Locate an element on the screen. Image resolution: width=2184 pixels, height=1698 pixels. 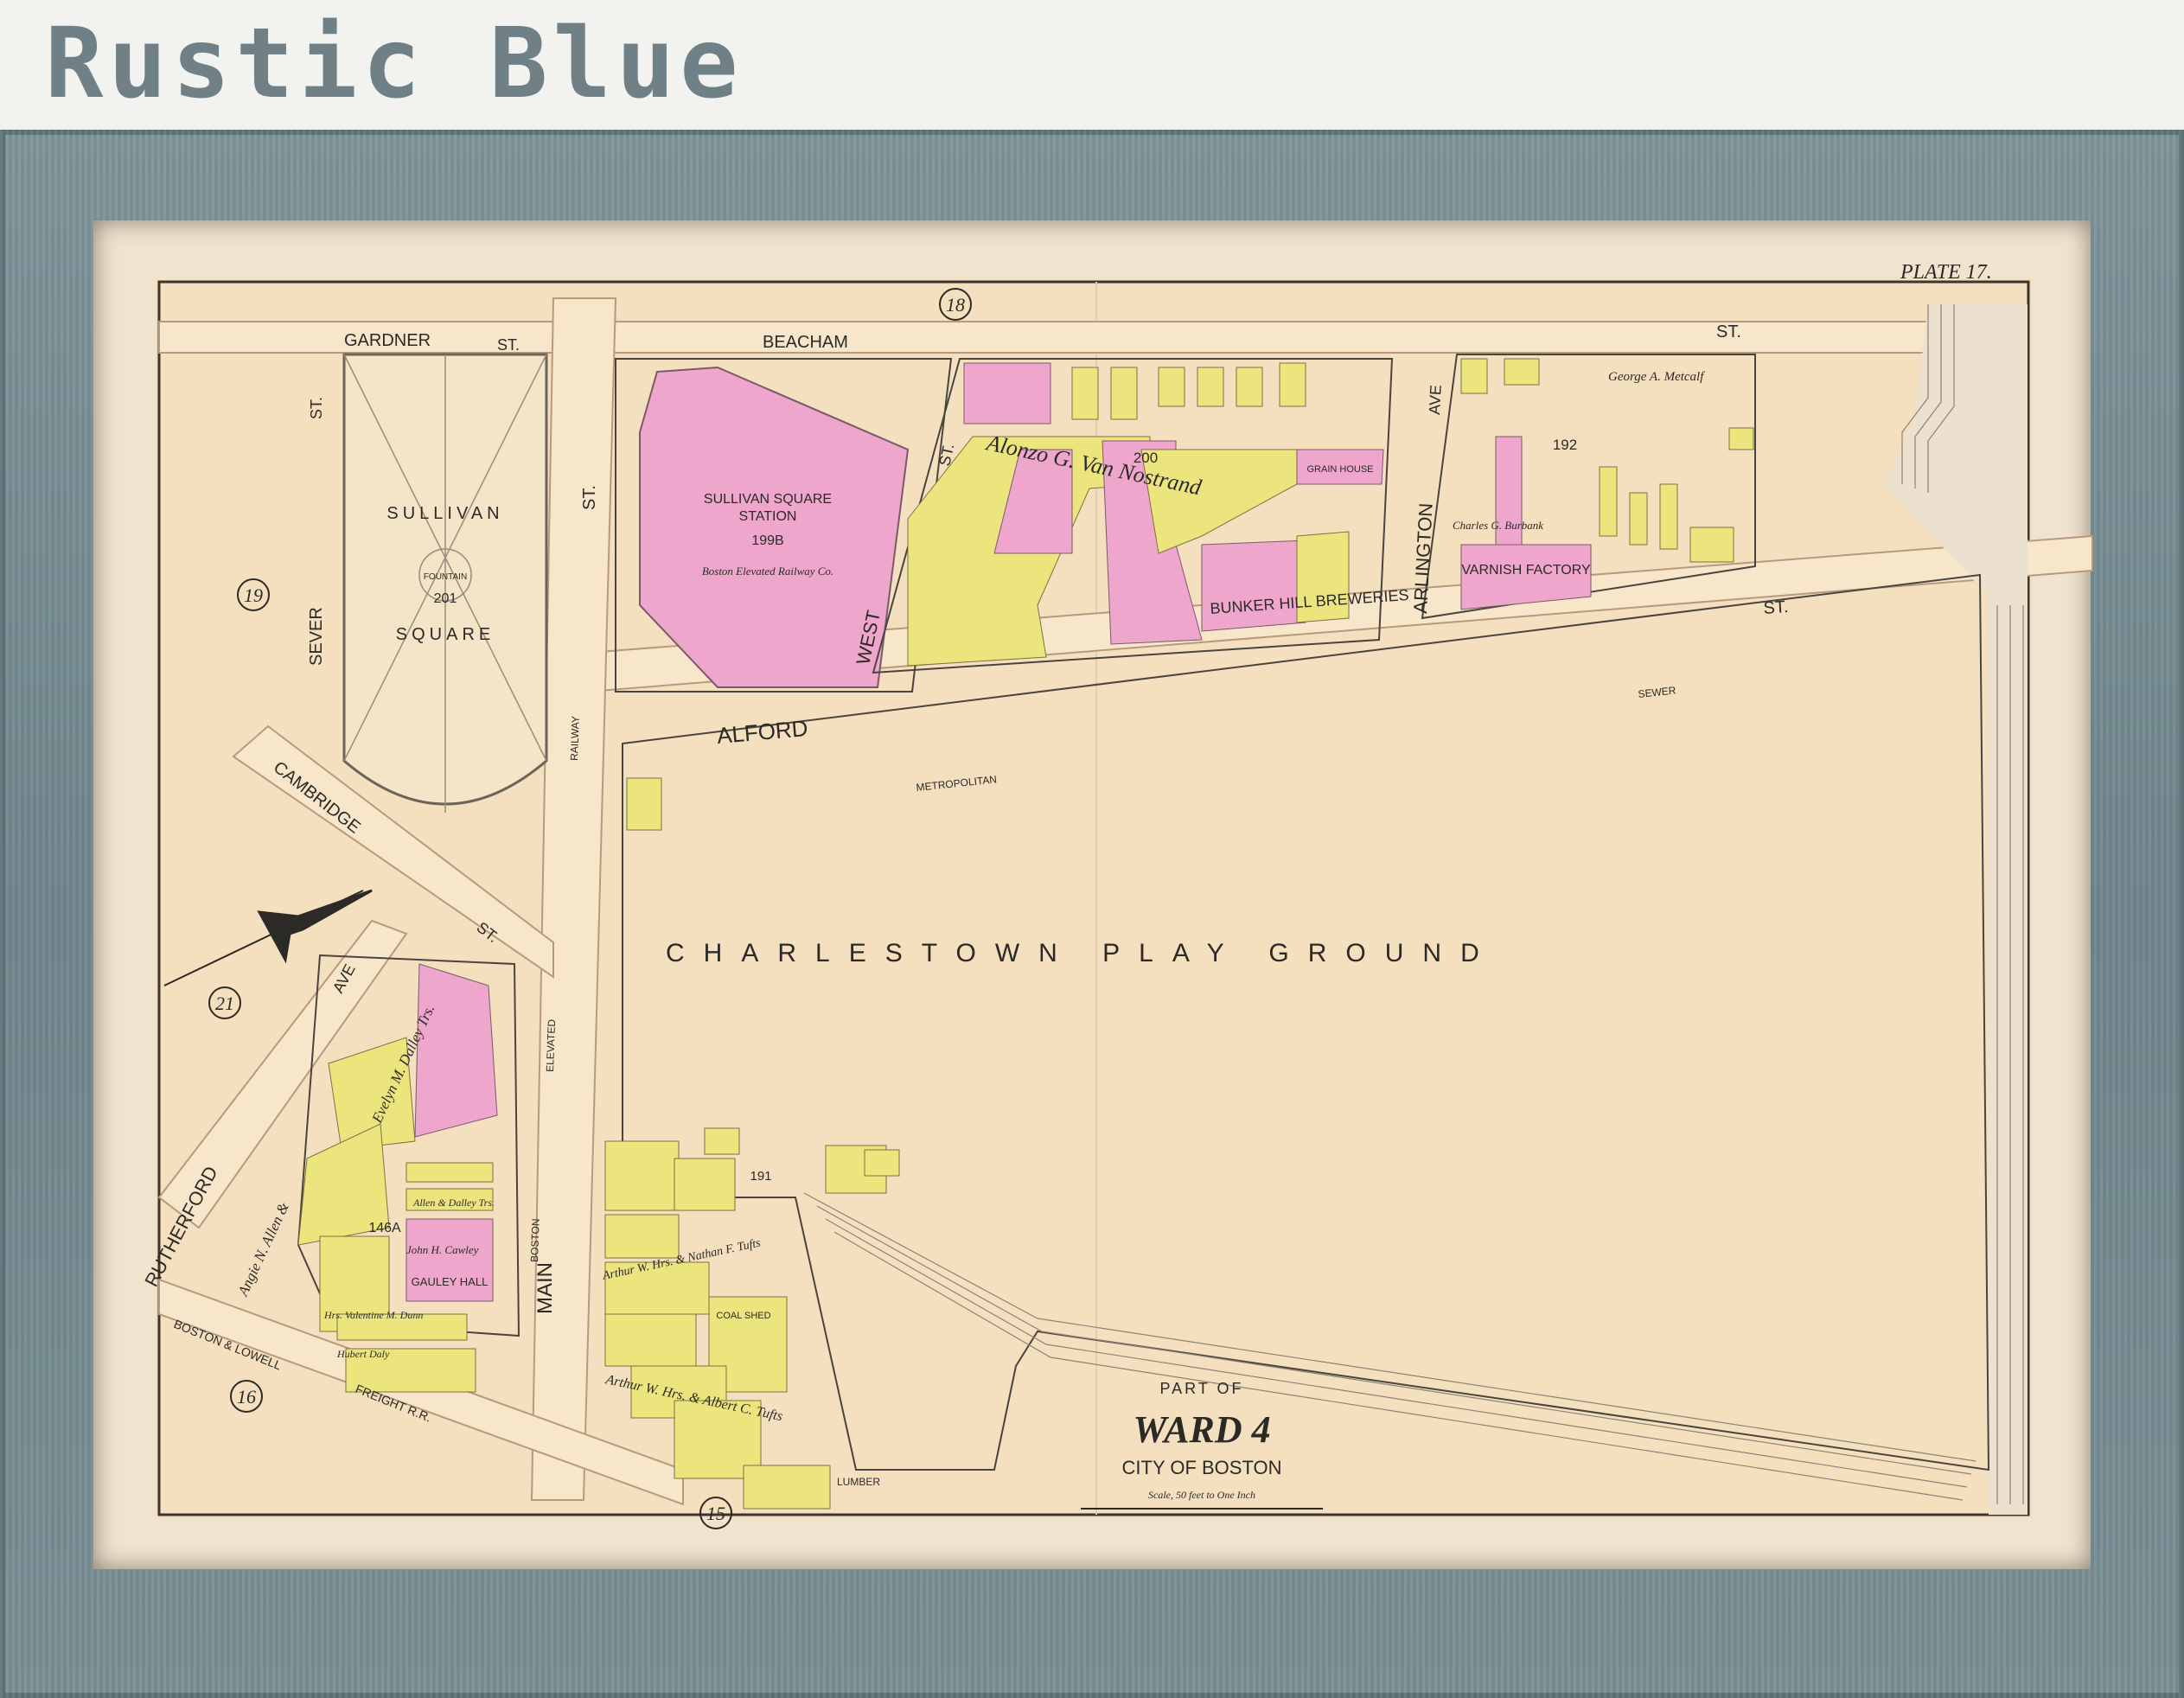
gauley-hall-label: GAULEY HALL is located at coordinates (450, 1281).